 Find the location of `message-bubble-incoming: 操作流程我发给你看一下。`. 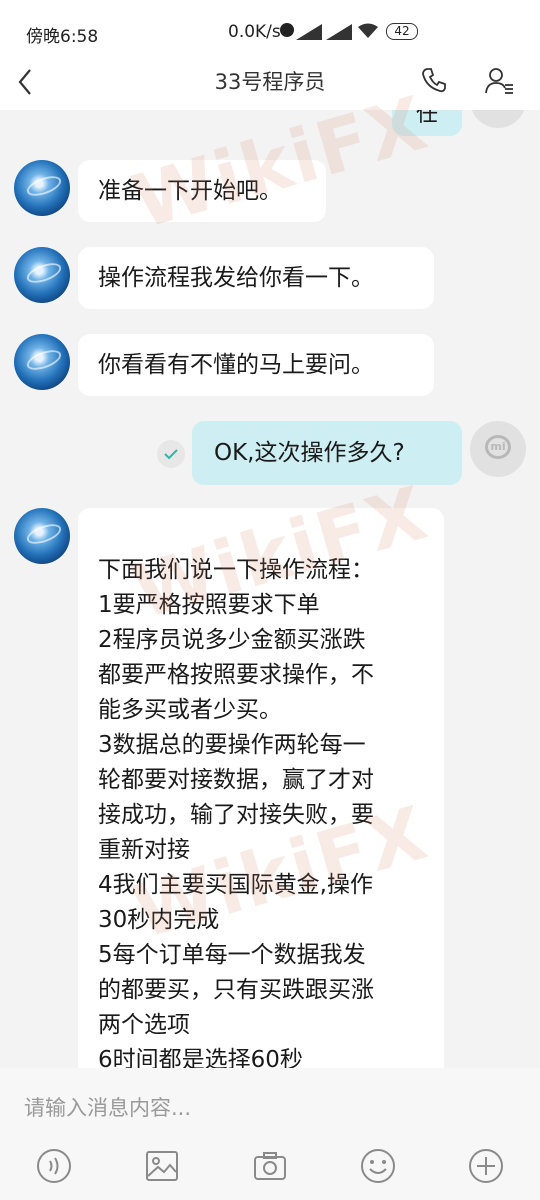

message-bubble-incoming: 操作流程我发给你看一下。 is located at coordinates (256, 278).